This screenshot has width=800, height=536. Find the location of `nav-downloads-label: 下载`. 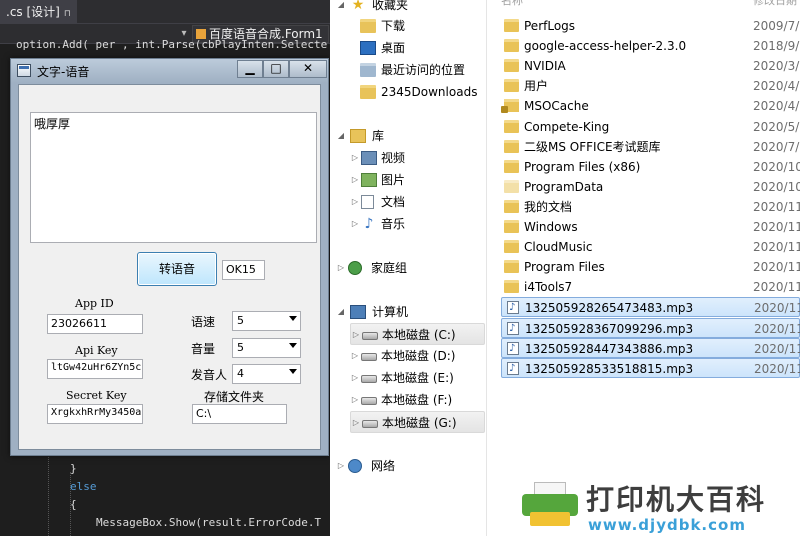

nav-downloads-label: 下载 is located at coordinates (393, 26).